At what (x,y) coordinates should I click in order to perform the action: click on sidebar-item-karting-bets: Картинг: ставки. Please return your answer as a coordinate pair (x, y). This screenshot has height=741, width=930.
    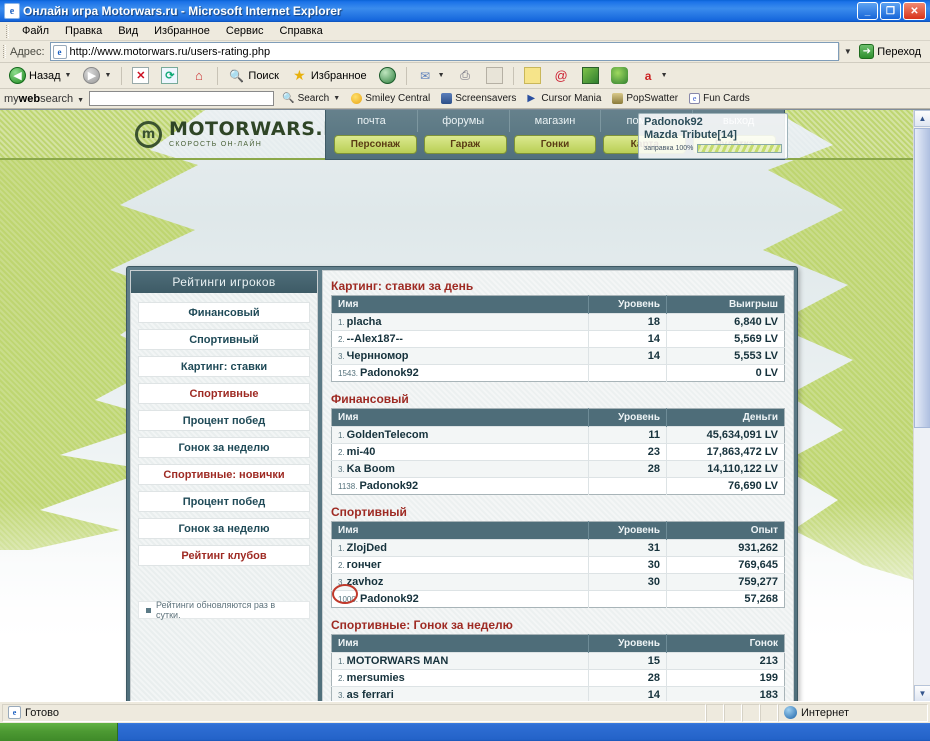
    Looking at the image, I should click on (224, 366).